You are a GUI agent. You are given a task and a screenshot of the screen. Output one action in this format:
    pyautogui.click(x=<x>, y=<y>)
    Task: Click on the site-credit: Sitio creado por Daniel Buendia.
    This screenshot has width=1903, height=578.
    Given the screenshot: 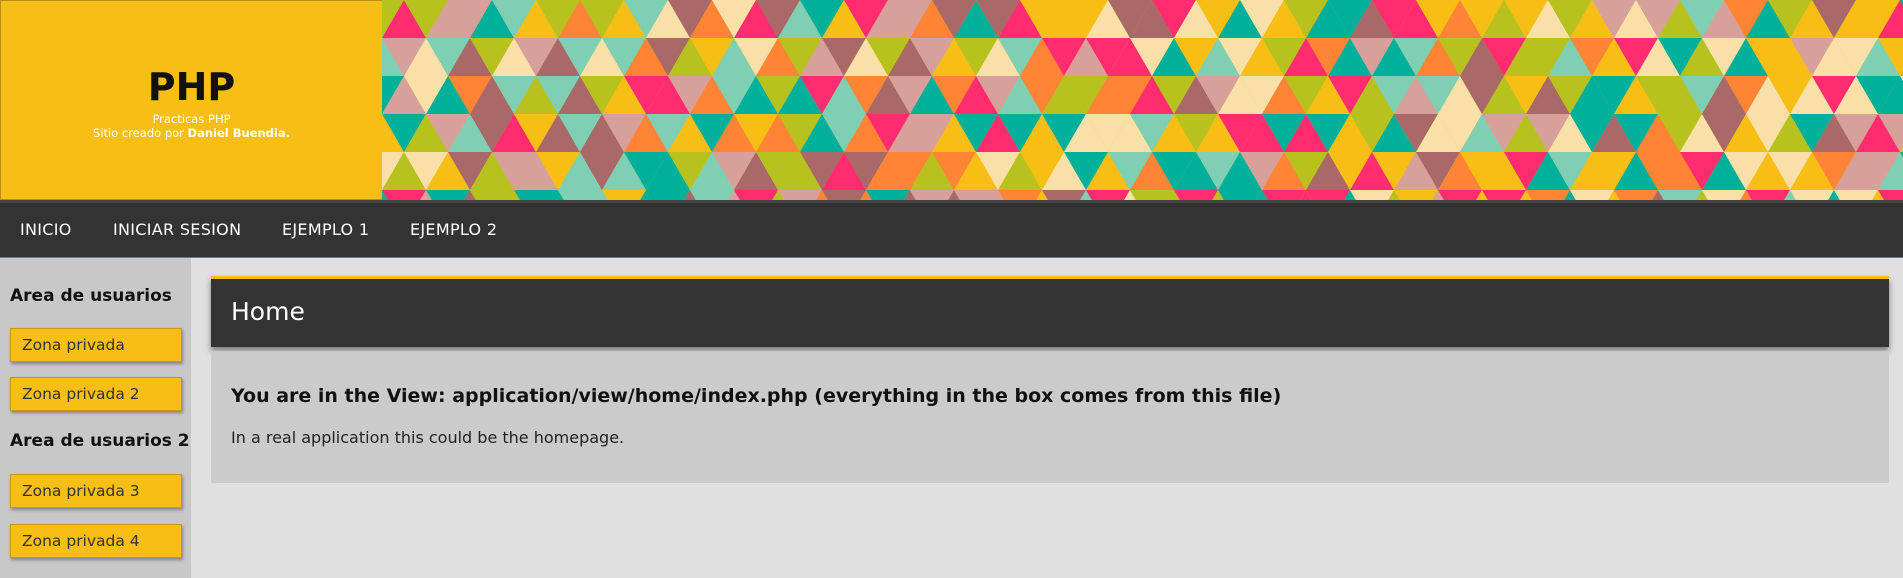 What is the action you would take?
    pyautogui.click(x=191, y=133)
    